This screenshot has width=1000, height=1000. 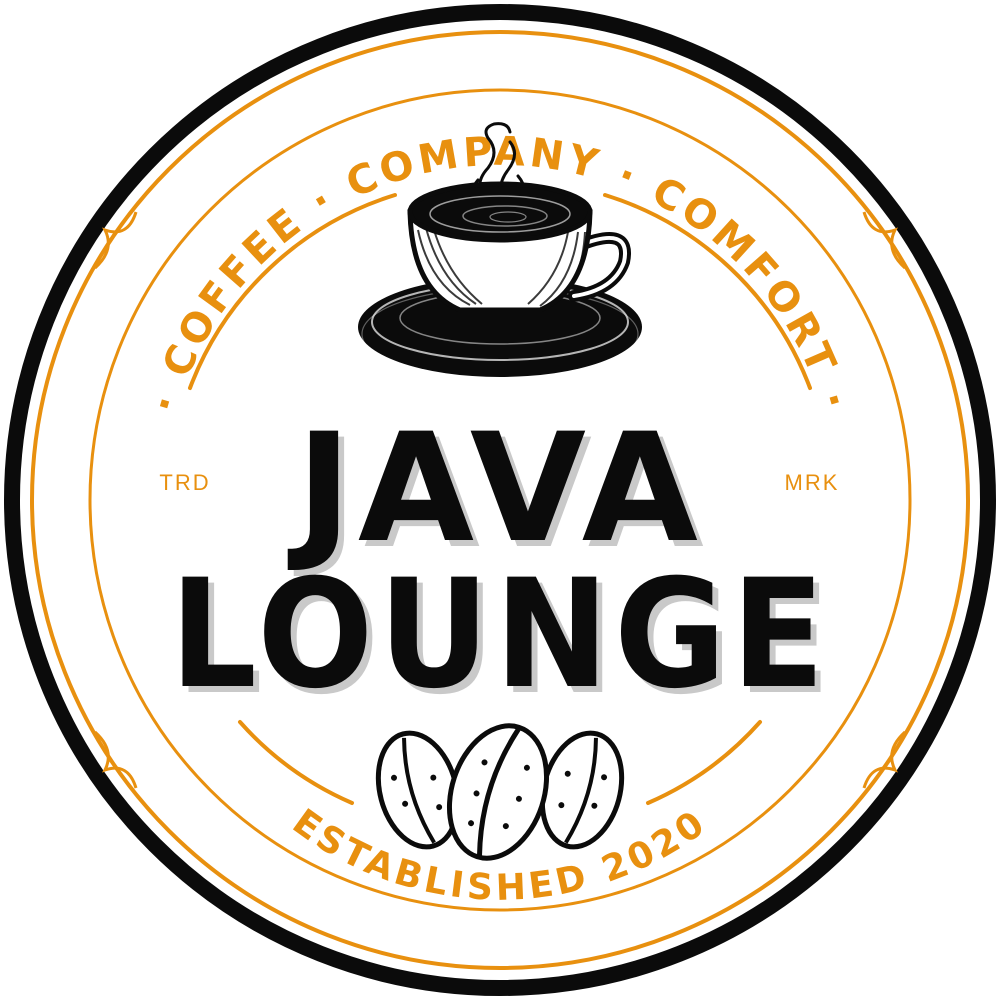 I want to click on right-mark: MRK, so click(x=812, y=482).